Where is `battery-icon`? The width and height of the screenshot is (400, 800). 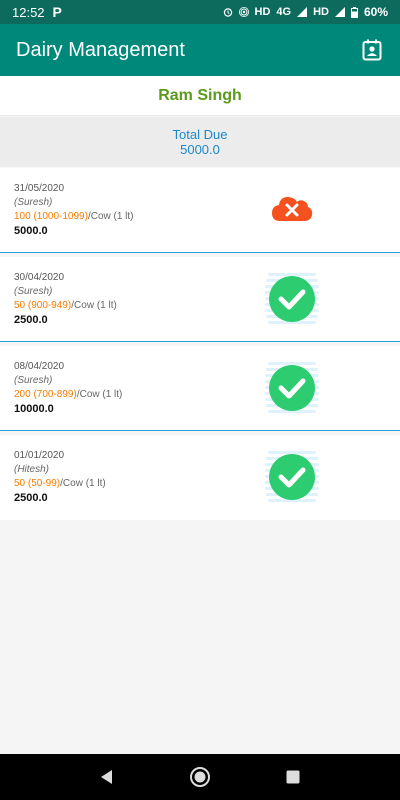 battery-icon is located at coordinates (354, 12).